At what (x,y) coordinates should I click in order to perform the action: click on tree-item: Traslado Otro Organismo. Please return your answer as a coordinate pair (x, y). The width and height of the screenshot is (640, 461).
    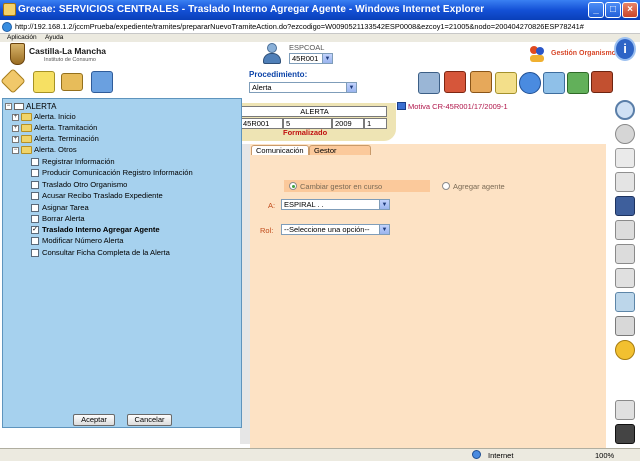
    Looking at the image, I should click on (79, 185).